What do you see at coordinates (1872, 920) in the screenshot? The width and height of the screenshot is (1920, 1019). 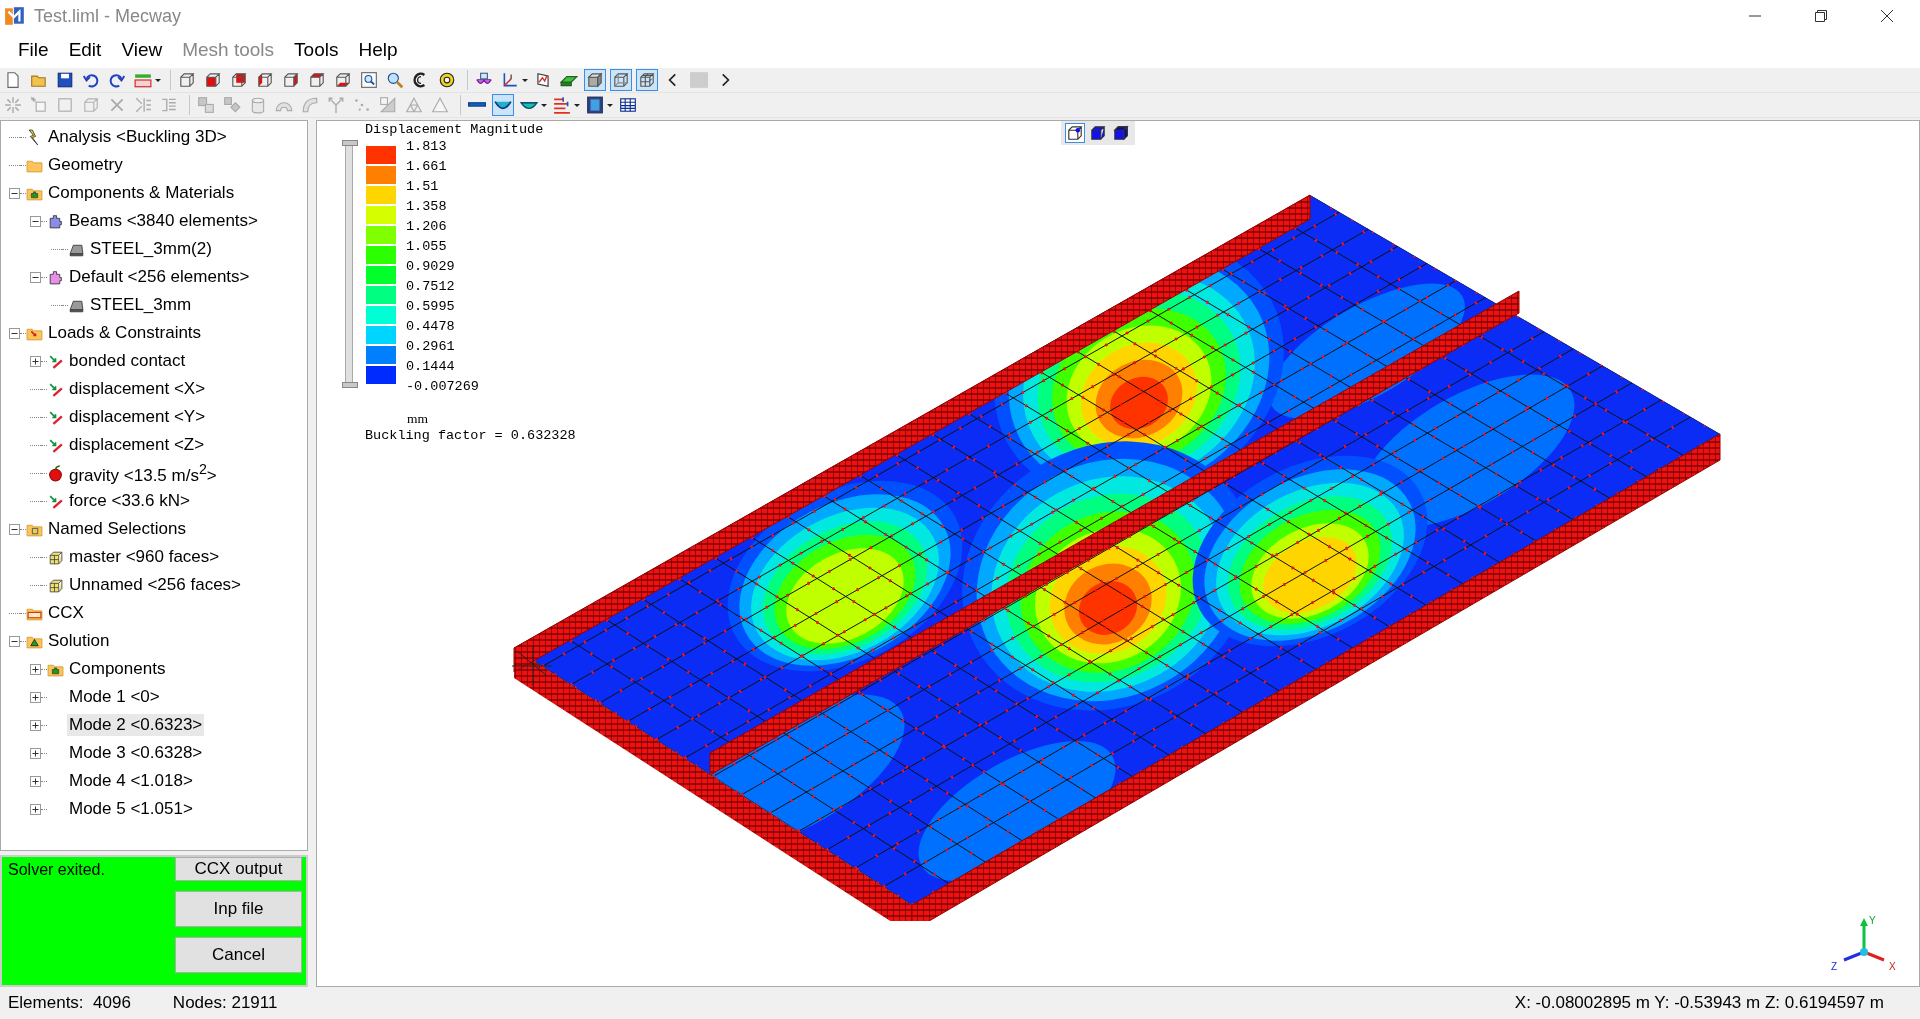 I see `axis-label: Y` at bounding box center [1872, 920].